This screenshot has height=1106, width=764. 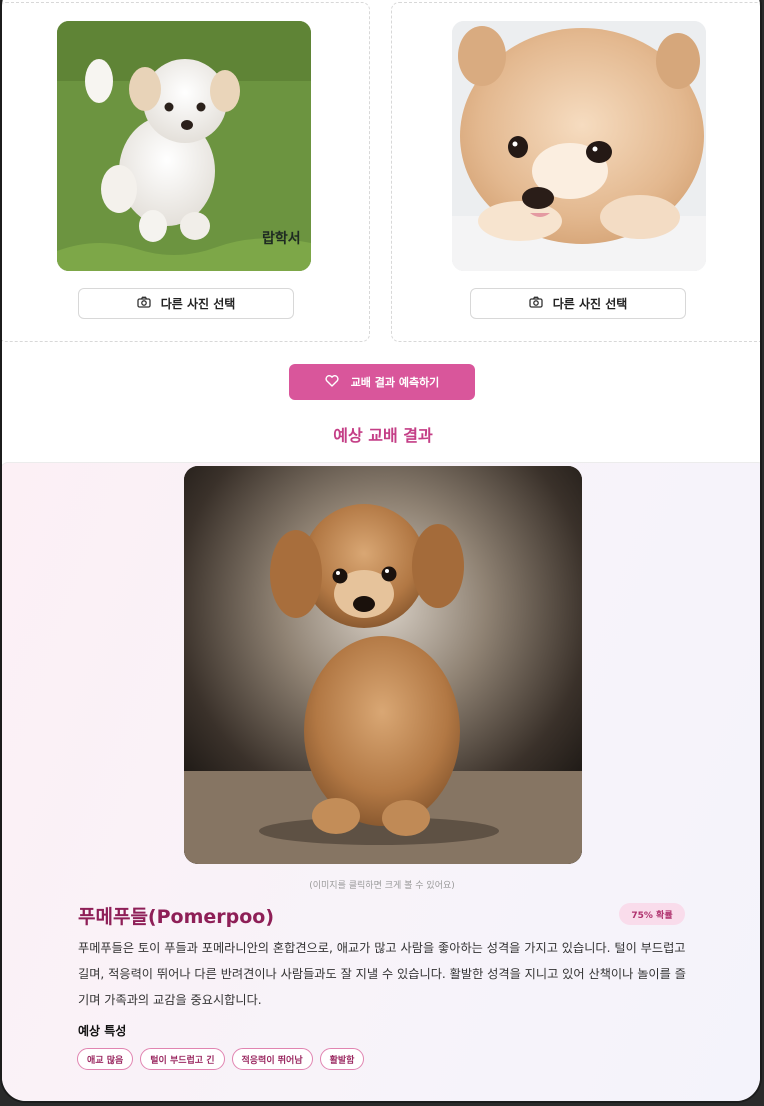 I want to click on white-puppy-illustration: 랍학서, so click(x=184, y=146).